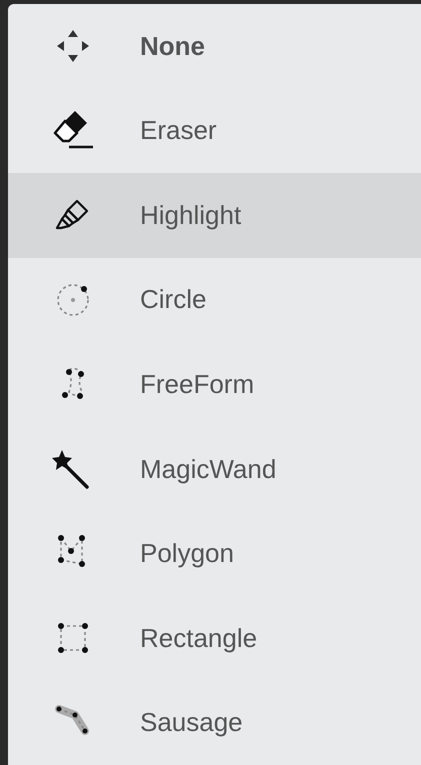 This screenshot has height=765, width=421. What do you see at coordinates (214, 469) in the screenshot?
I see `menu-item: MagicWand` at bounding box center [214, 469].